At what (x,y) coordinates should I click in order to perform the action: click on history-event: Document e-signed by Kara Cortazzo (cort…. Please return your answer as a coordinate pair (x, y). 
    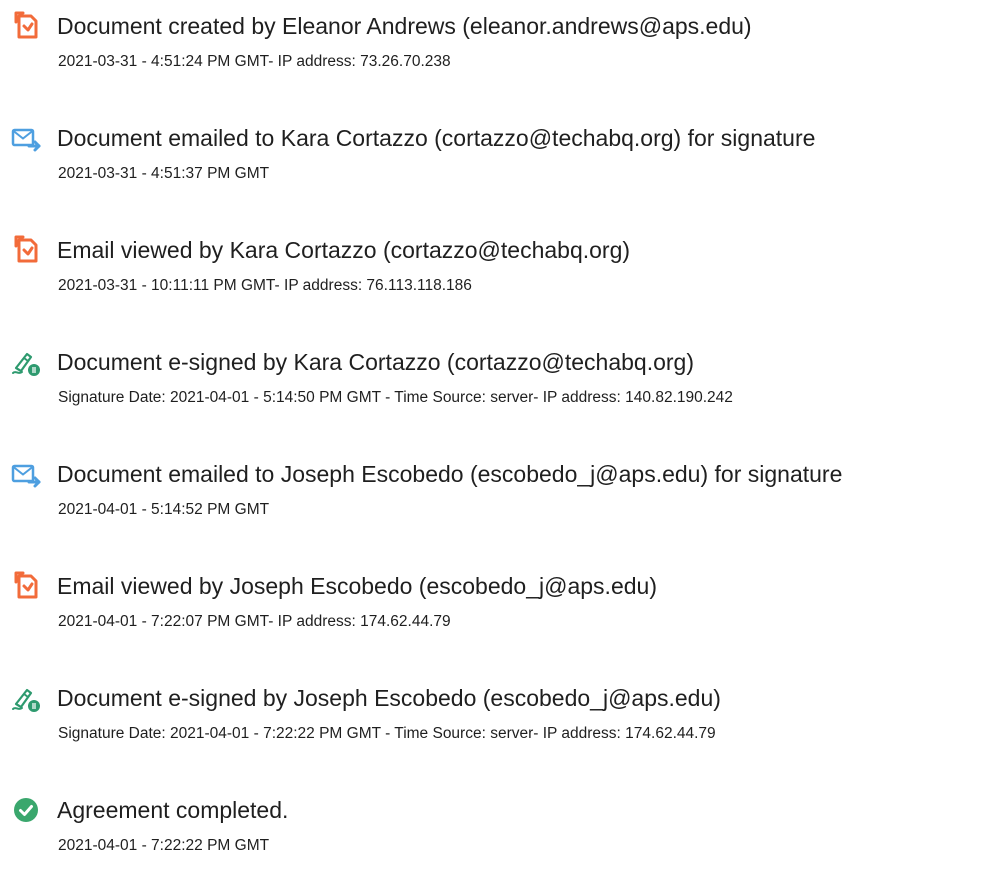
    Looking at the image, I should click on (493, 381).